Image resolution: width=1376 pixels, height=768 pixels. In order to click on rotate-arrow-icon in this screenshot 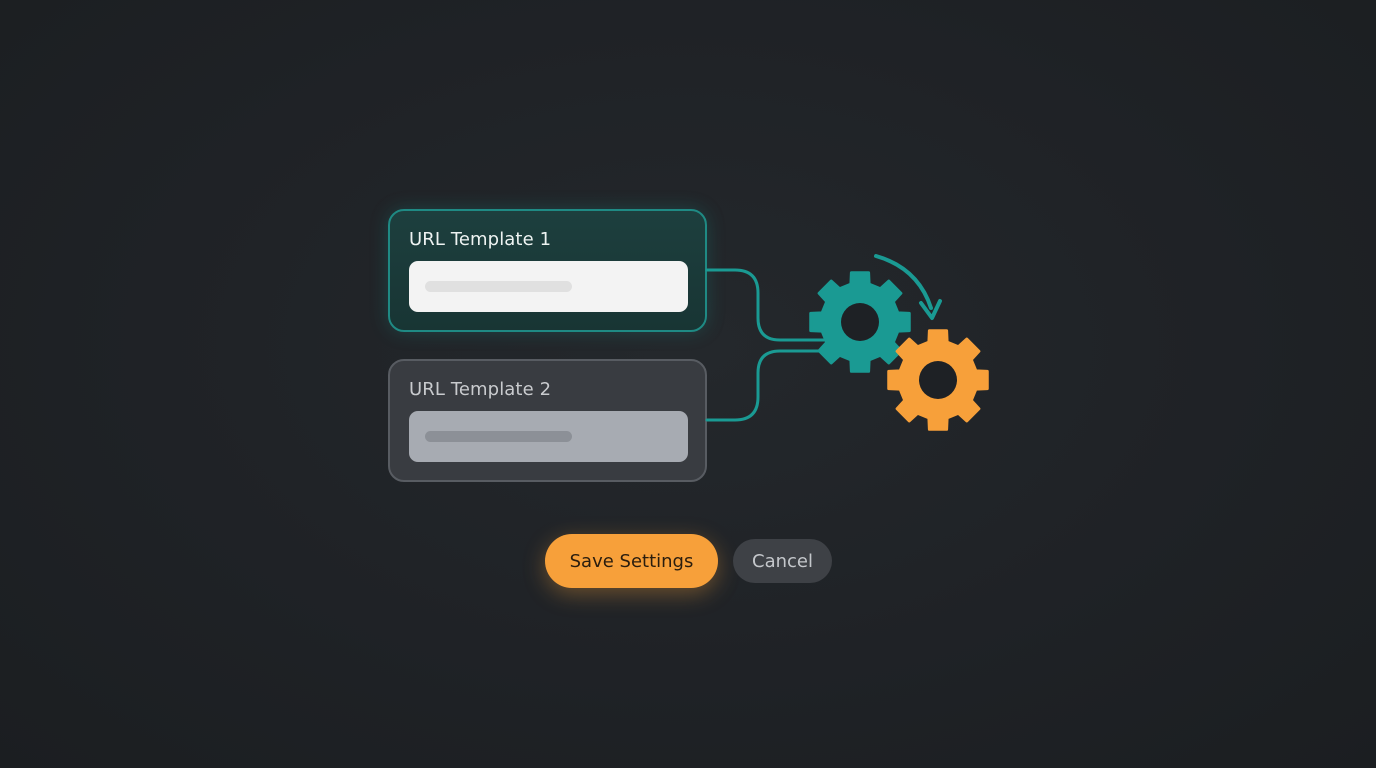, I will do `click(908, 287)`.